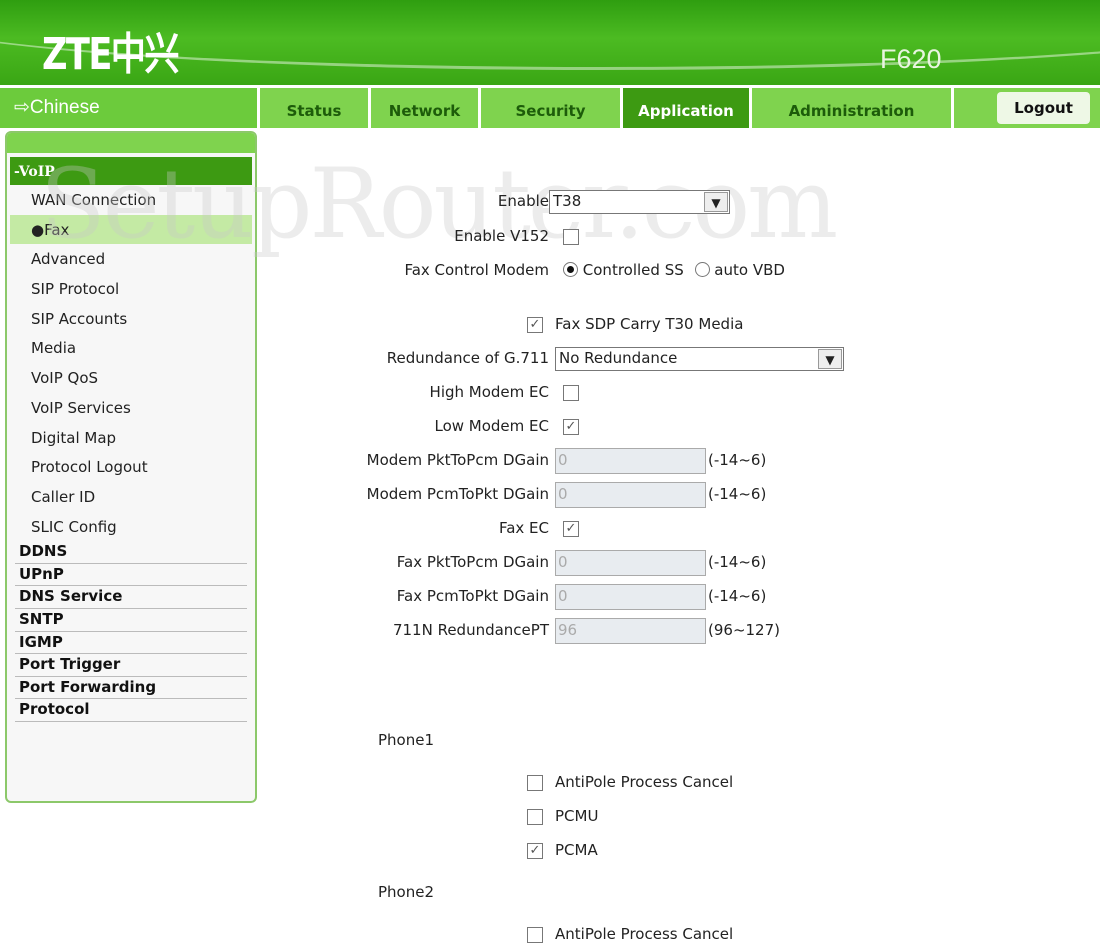  I want to click on tab-administration: Administration, so click(851, 108).